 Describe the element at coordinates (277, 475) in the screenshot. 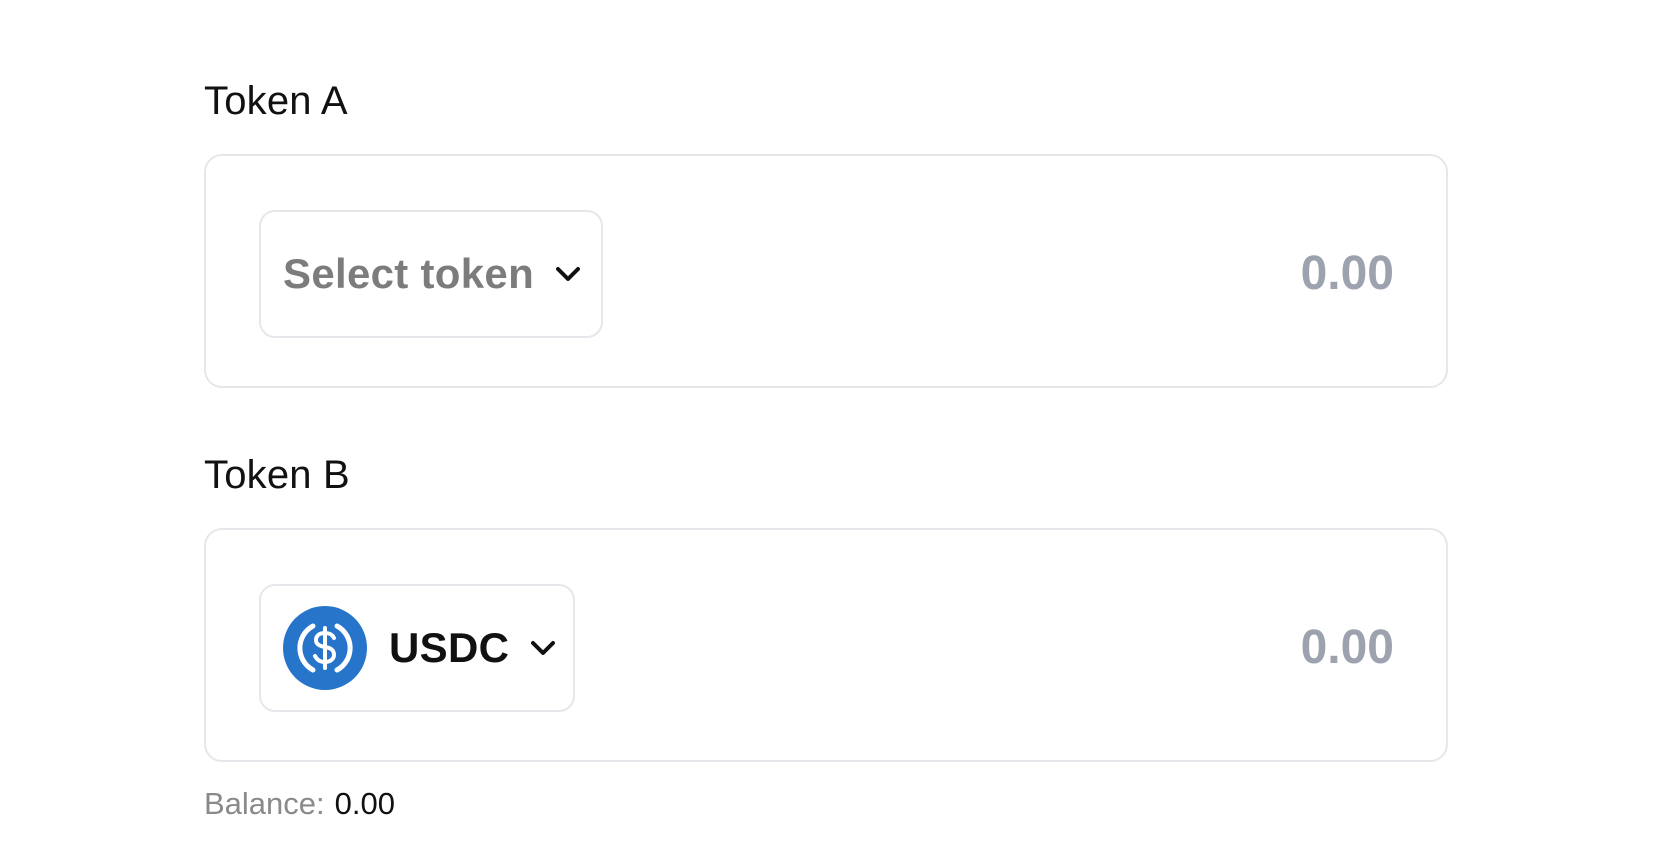

I see `token-b-label: Token B` at that location.